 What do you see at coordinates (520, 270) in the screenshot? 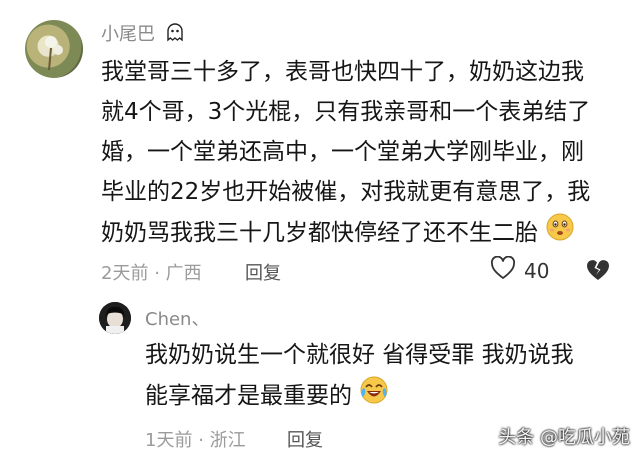
I see `like-button: 40` at bounding box center [520, 270].